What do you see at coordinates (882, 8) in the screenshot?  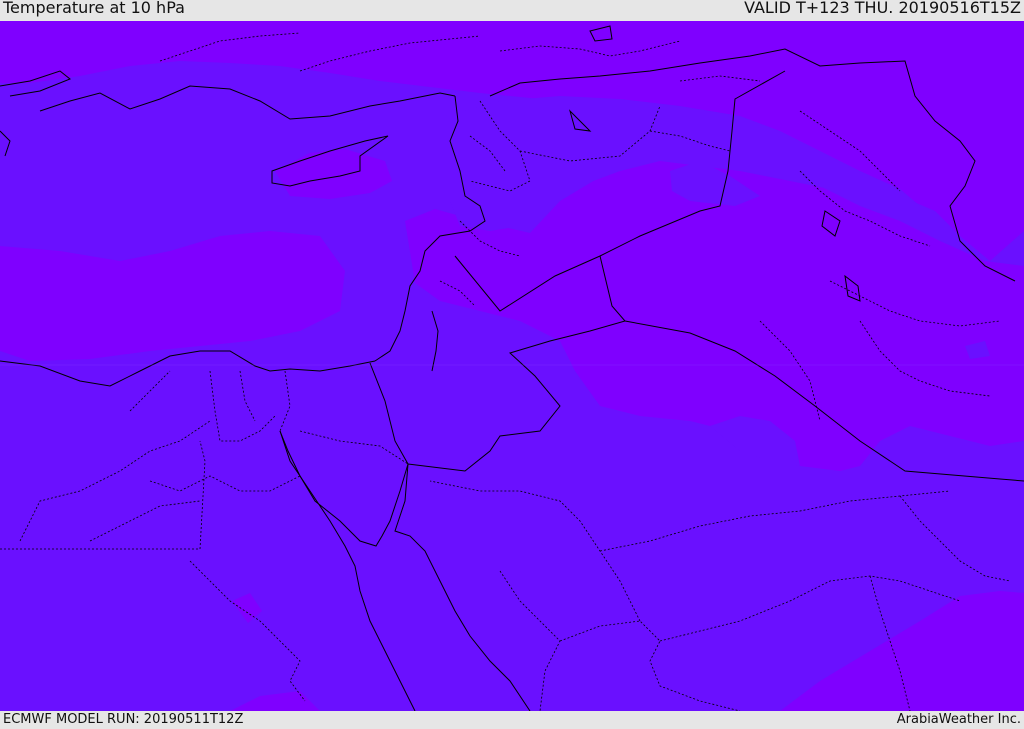 I see `valid-time: VALID T+123 THU. 20190516T15Z` at bounding box center [882, 8].